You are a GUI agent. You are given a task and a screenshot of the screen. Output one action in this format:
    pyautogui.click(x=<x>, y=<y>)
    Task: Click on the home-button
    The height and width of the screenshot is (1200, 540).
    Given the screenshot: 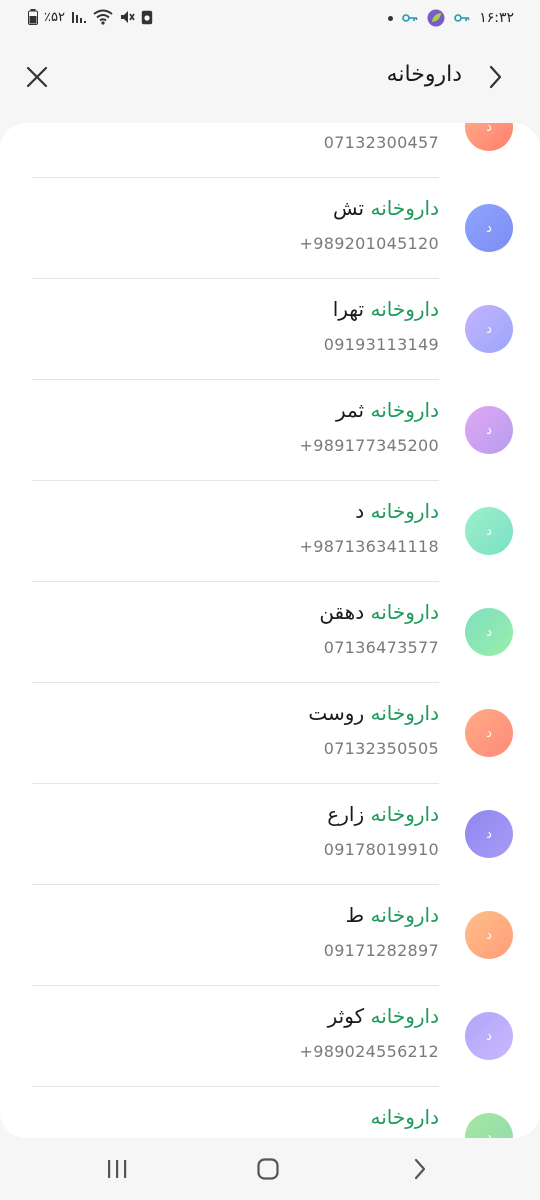 What is the action you would take?
    pyautogui.click(x=268, y=1169)
    